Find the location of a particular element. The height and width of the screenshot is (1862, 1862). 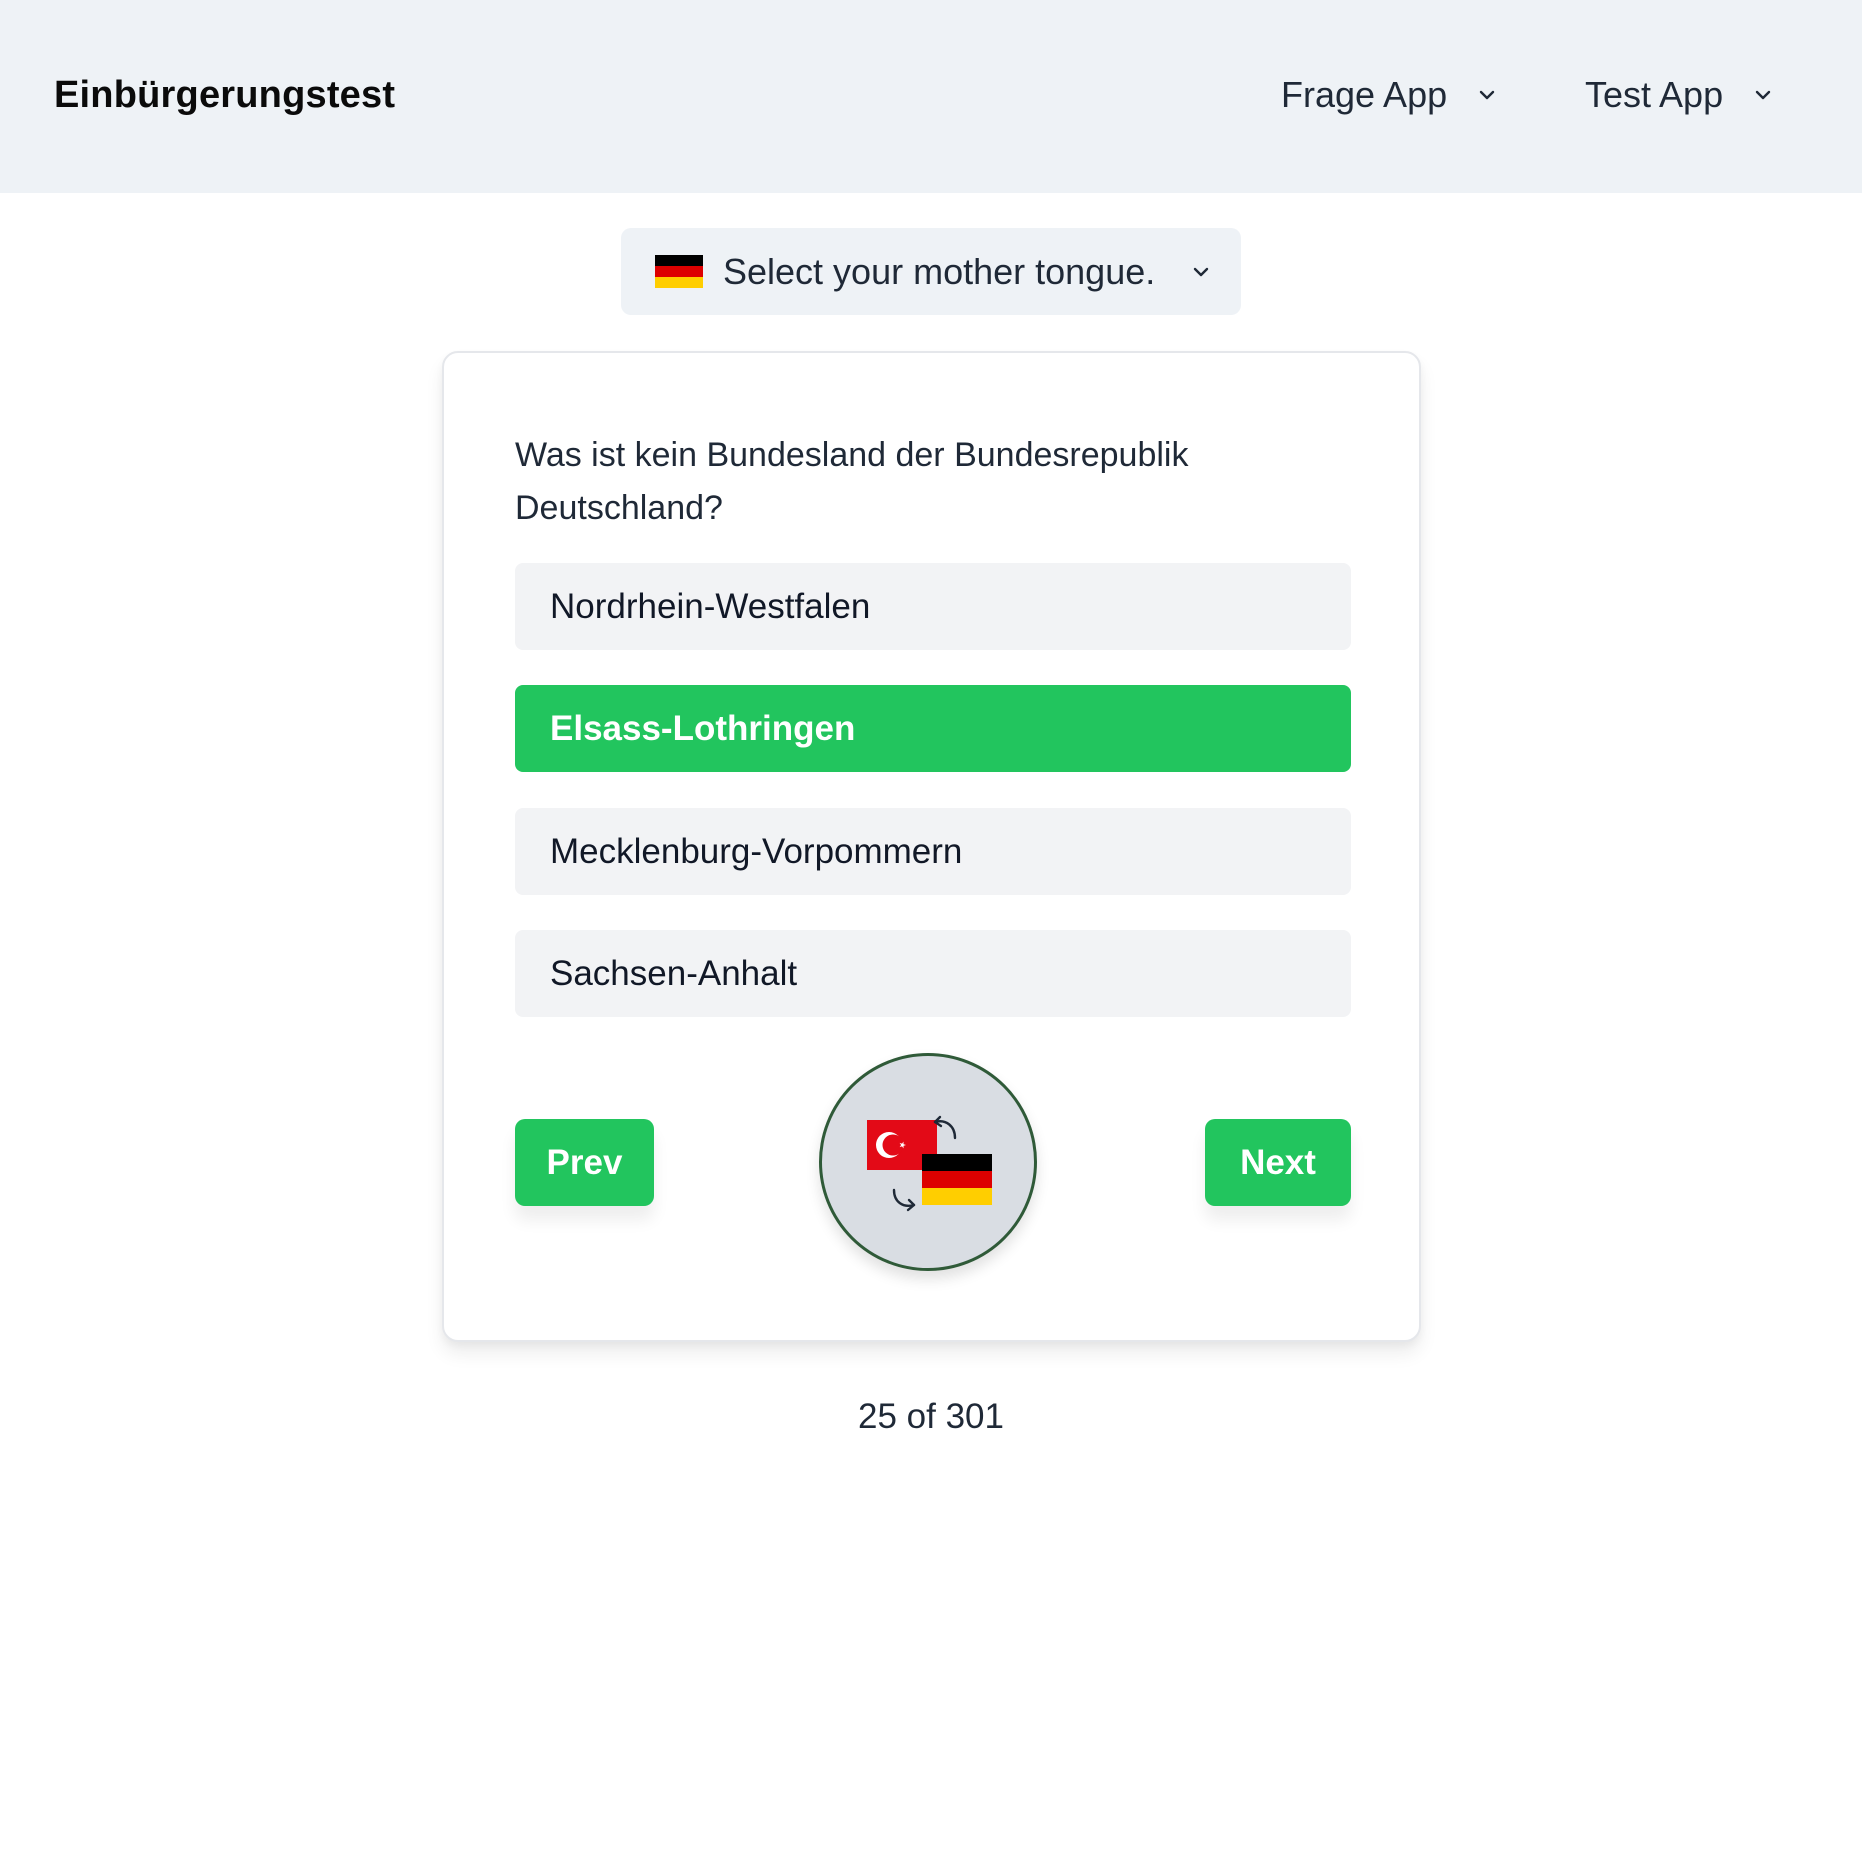

next-button: Next is located at coordinates (1278, 1162).